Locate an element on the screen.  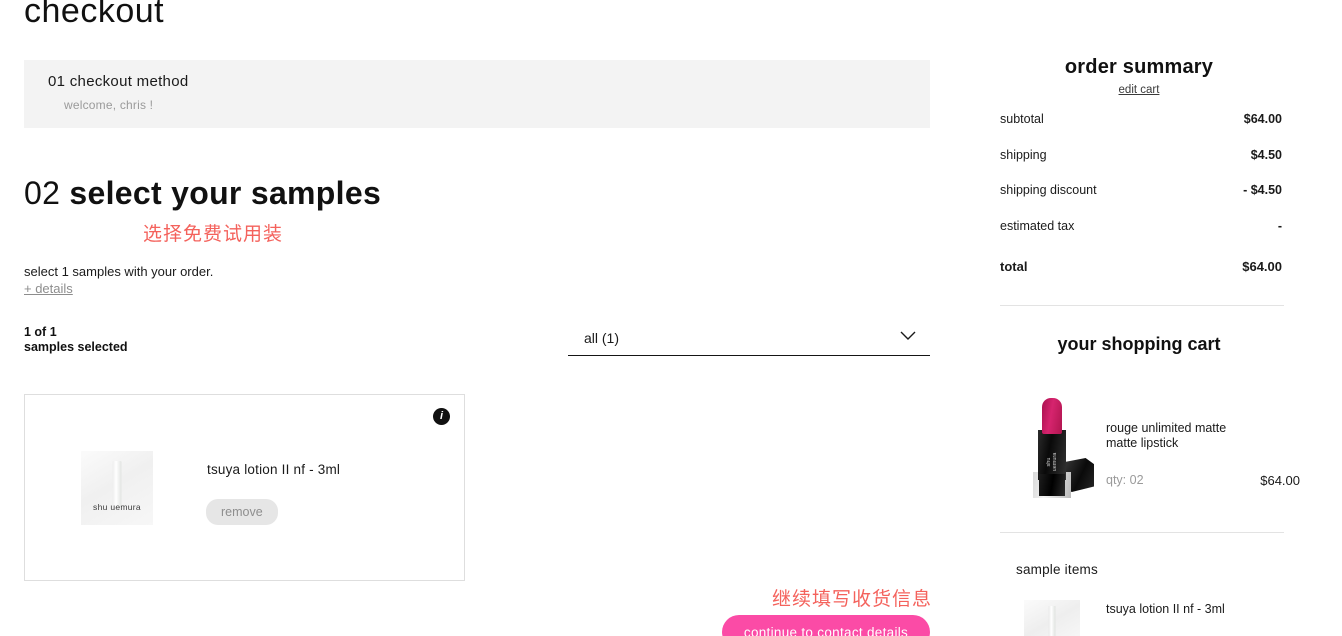
cart-item-name: rouge unlimited matte matte lipstick is located at coordinates (1193, 436).